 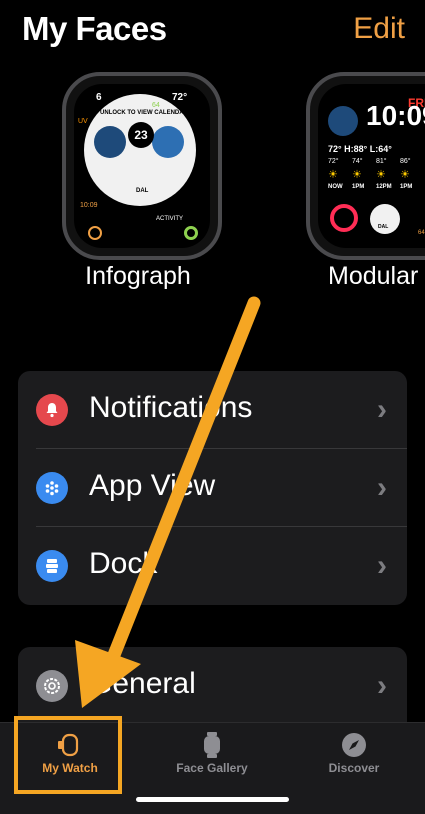 What do you see at coordinates (142, 683) in the screenshot?
I see `row-label: General` at bounding box center [142, 683].